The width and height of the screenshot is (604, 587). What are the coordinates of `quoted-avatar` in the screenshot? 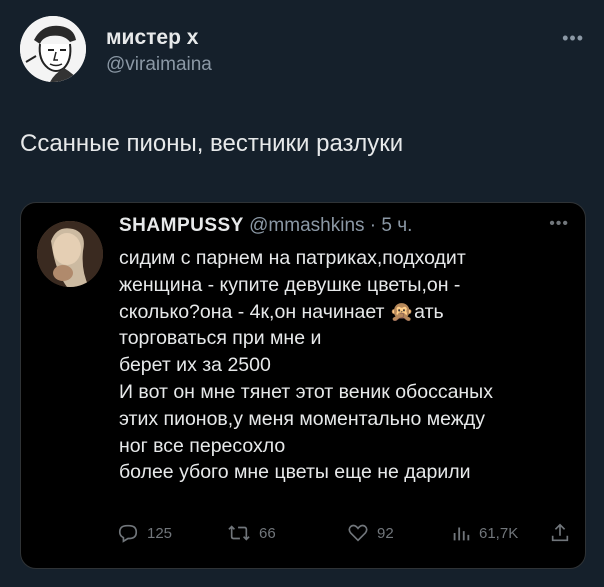 It's located at (70, 254).